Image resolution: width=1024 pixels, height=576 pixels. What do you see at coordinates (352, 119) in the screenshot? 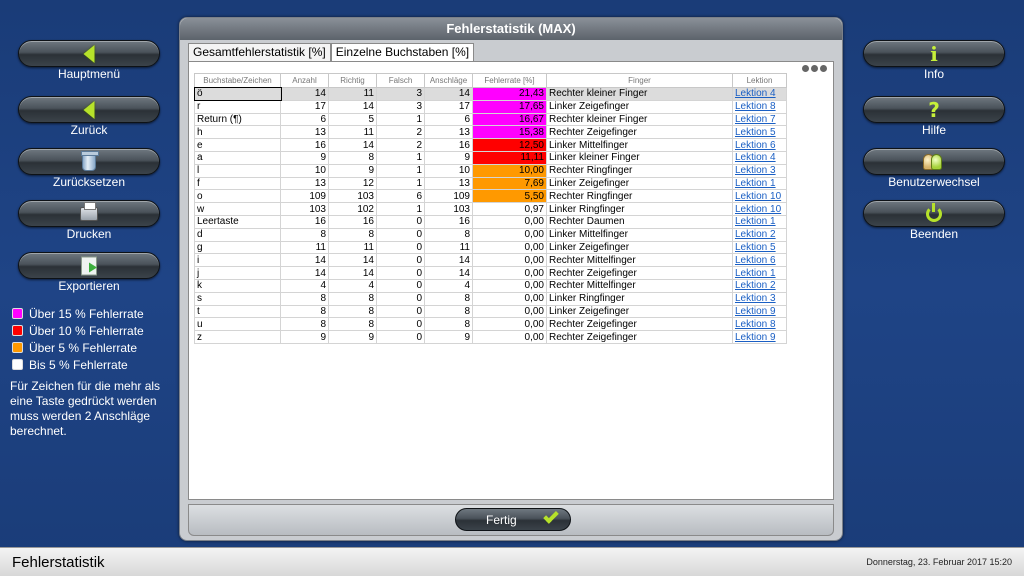
I see `cell-correct: 5` at bounding box center [352, 119].